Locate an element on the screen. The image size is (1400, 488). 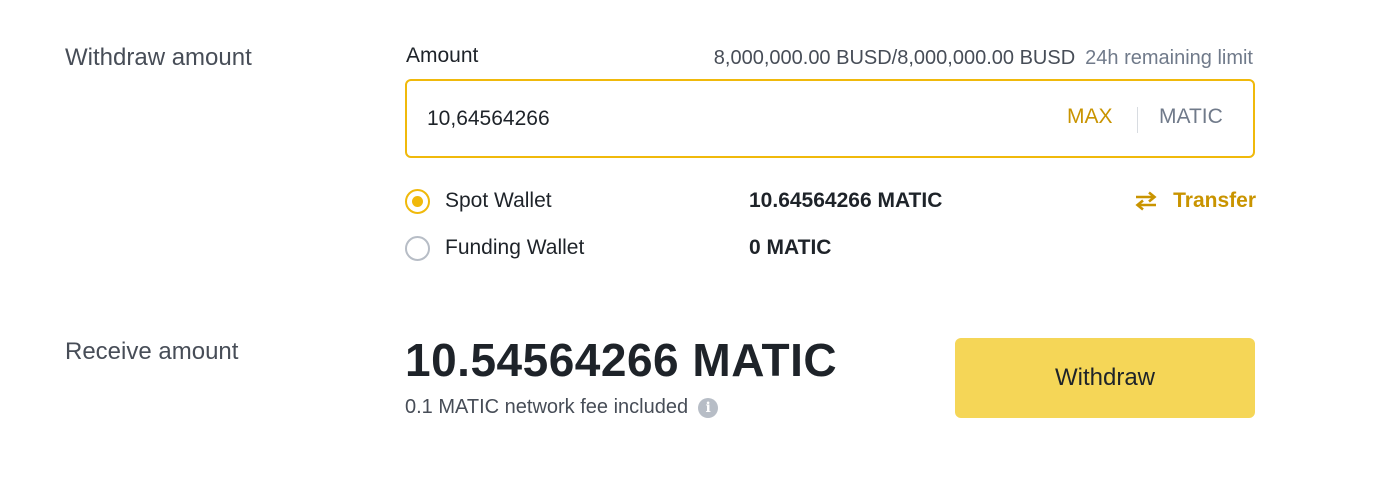
currency-unit: MATIC is located at coordinates (1191, 116).